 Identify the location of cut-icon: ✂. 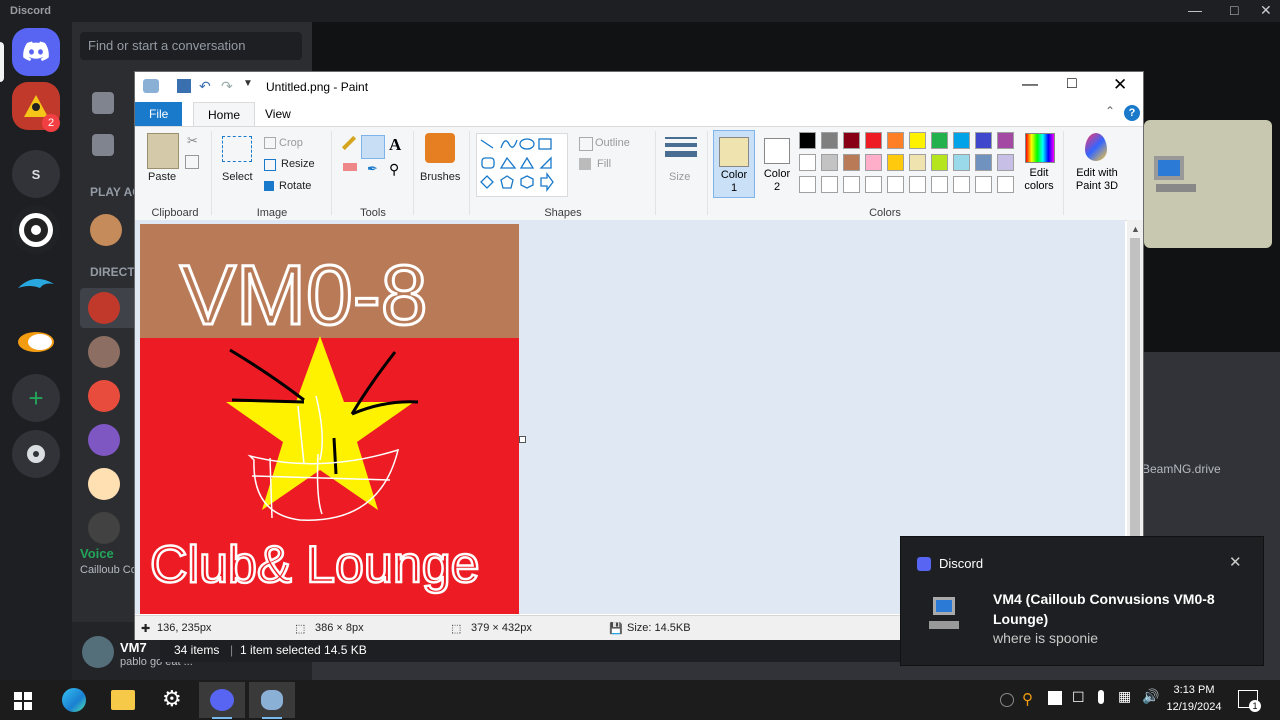
(192, 141).